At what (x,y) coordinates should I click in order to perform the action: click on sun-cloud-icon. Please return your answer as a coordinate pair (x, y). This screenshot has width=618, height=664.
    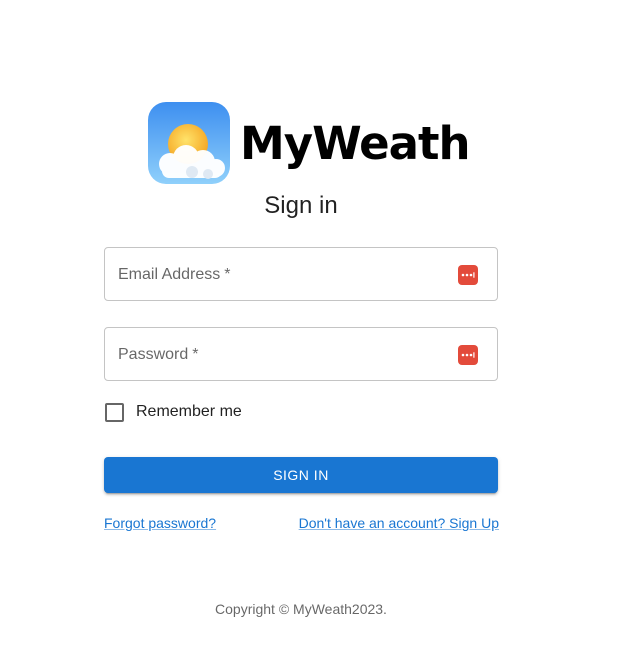
    Looking at the image, I should click on (189, 143).